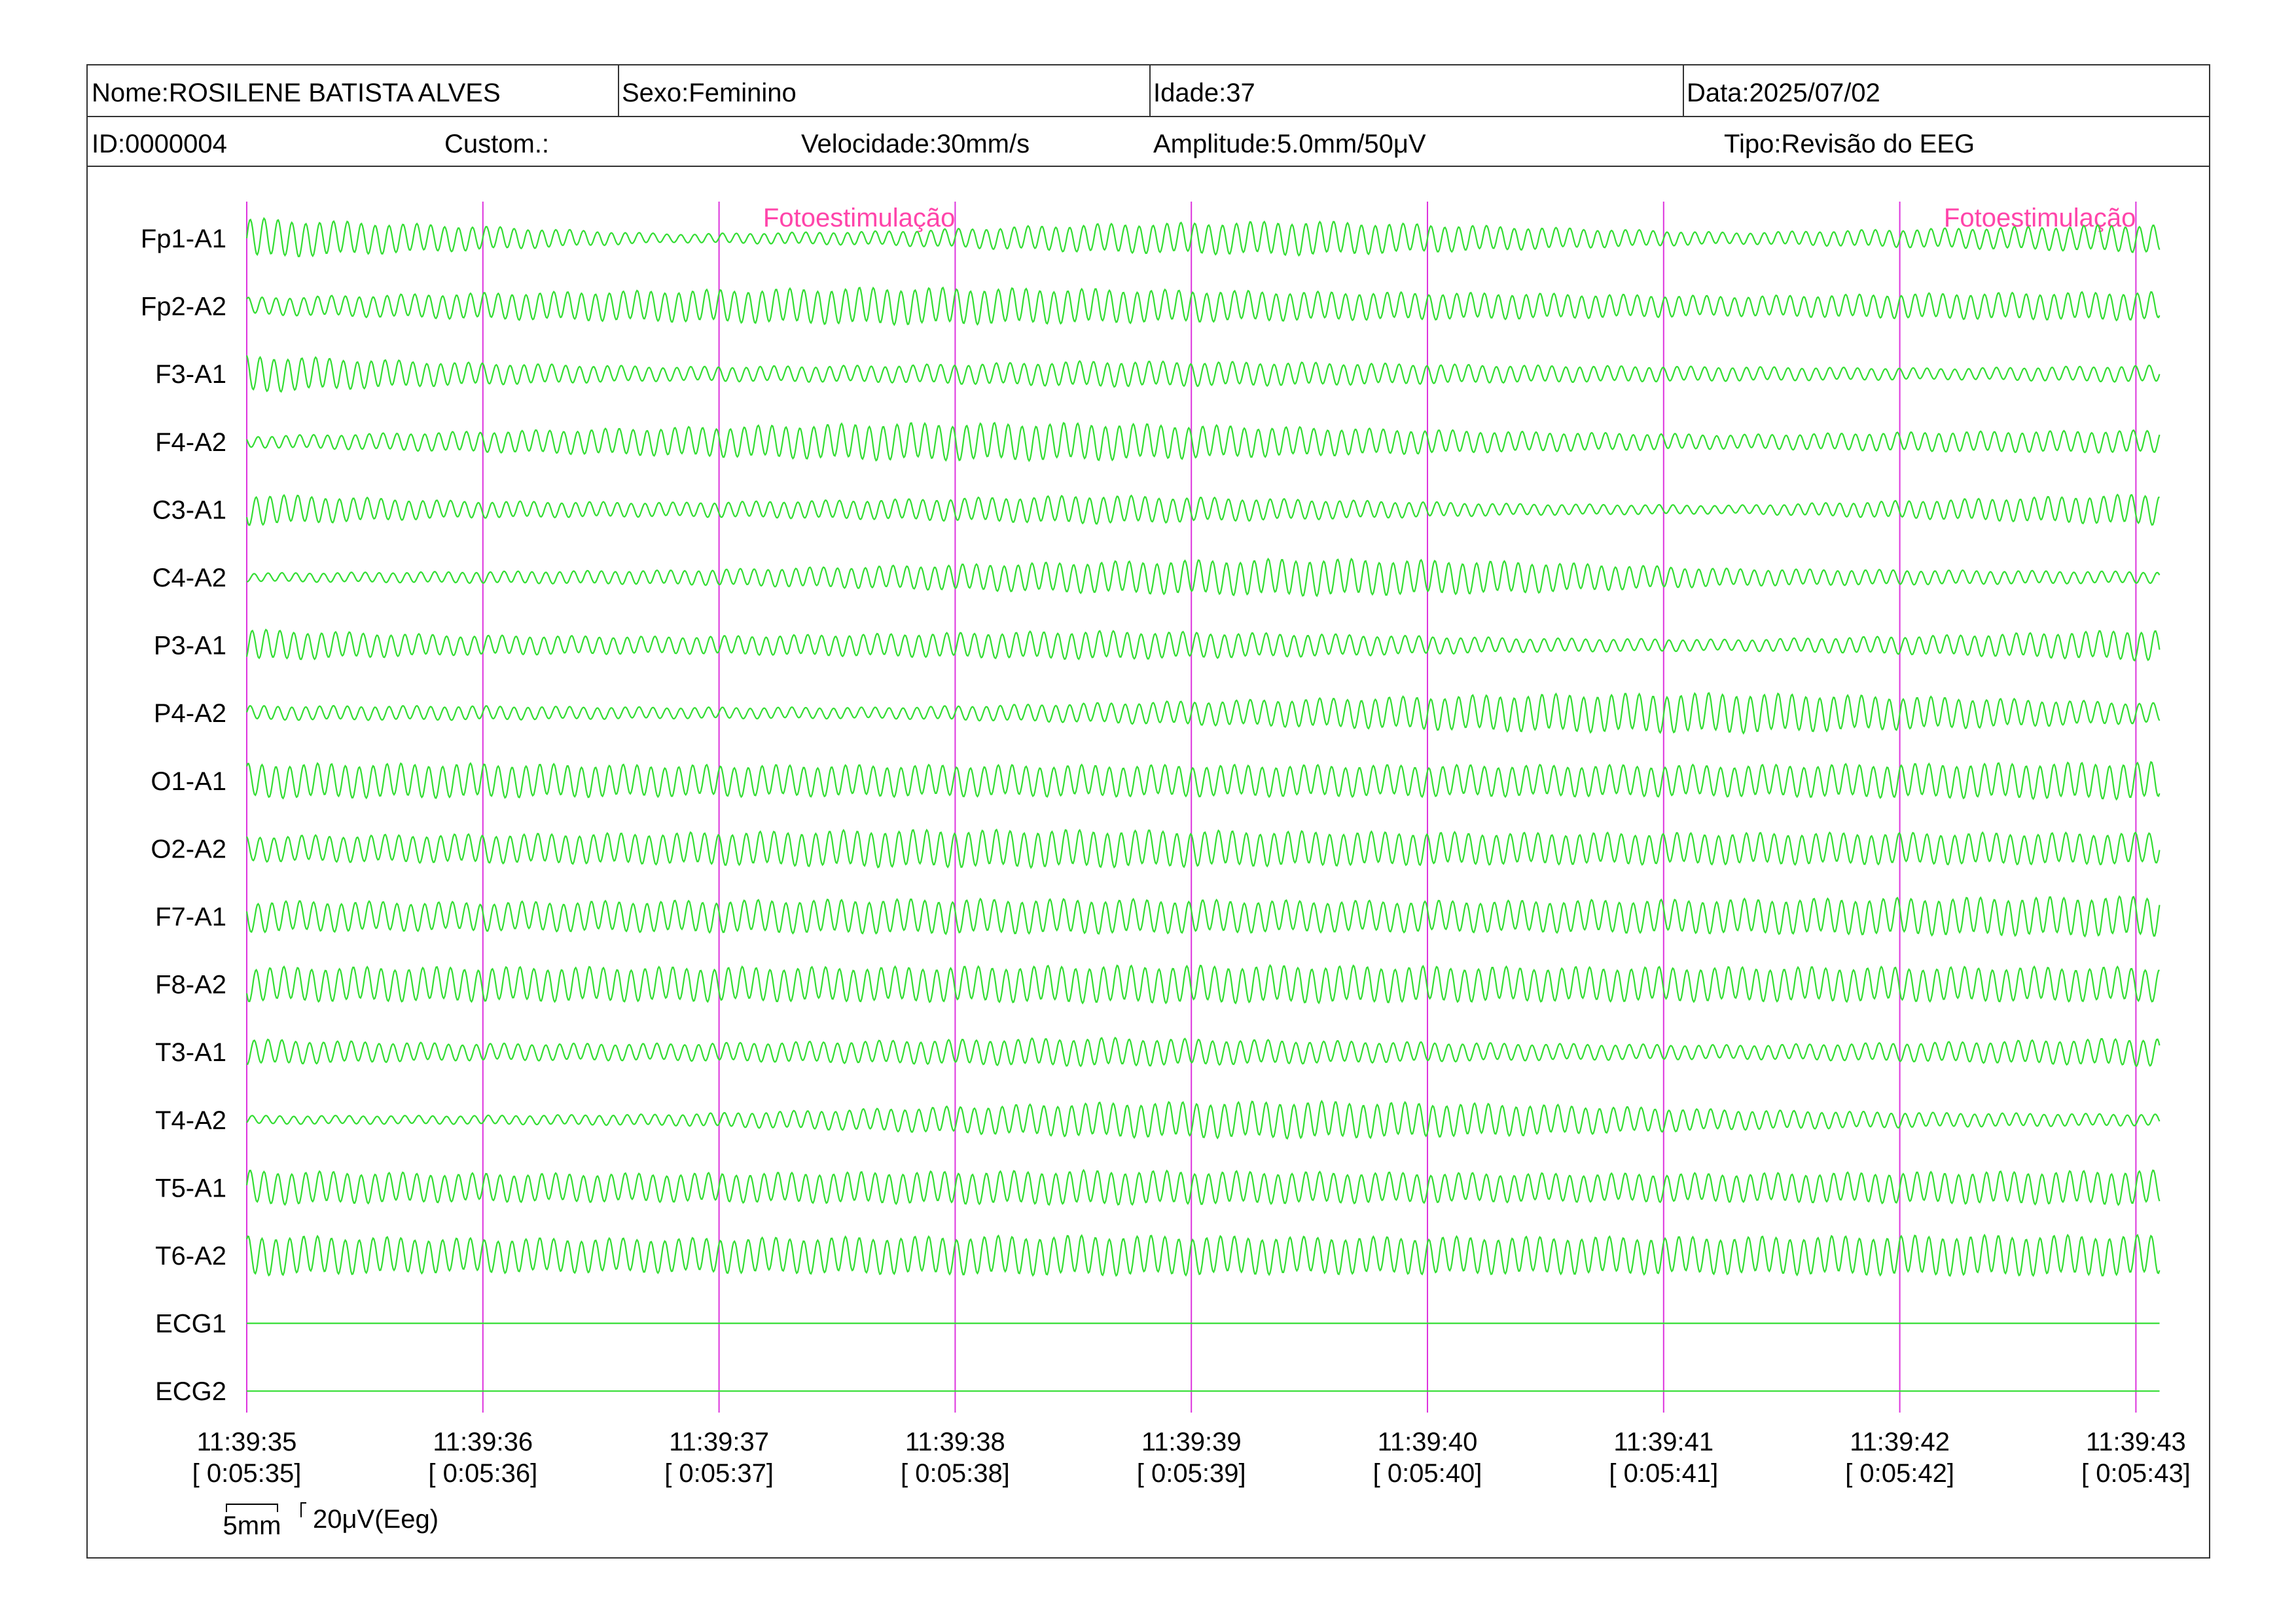 The height and width of the screenshot is (1624, 2296). What do you see at coordinates (190, 713) in the screenshot?
I see `channel-label: P4-A2` at bounding box center [190, 713].